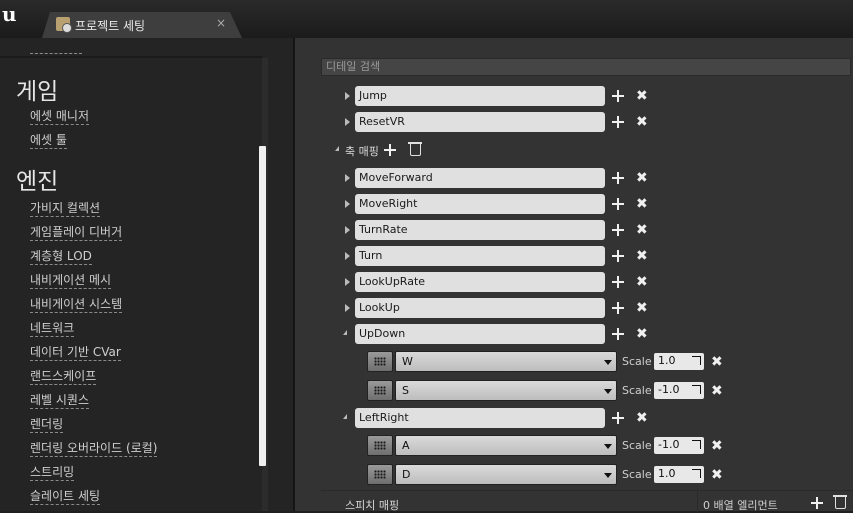  Describe the element at coordinates (506, 390) in the screenshot. I see `key-dropdown: S` at that location.